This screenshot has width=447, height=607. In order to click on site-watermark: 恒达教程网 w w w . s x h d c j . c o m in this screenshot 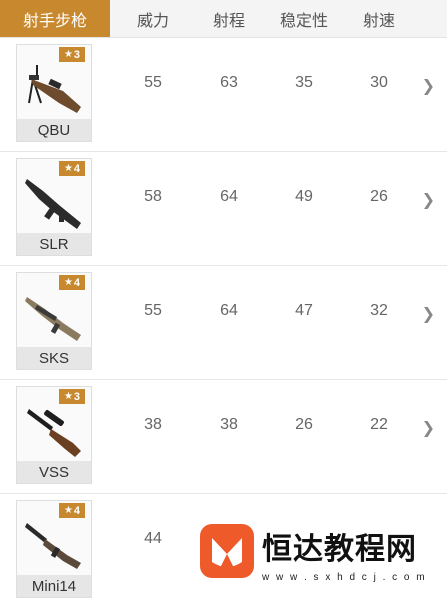, I will do `click(318, 556)`.